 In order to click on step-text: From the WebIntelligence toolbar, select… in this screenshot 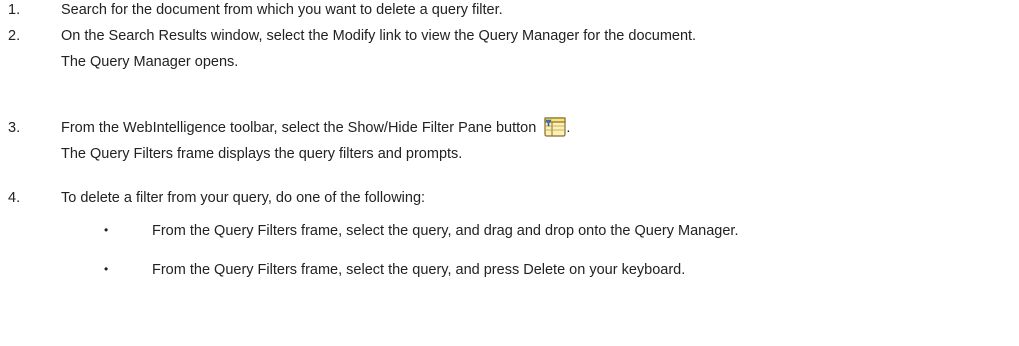, I will do `click(536, 128)`.